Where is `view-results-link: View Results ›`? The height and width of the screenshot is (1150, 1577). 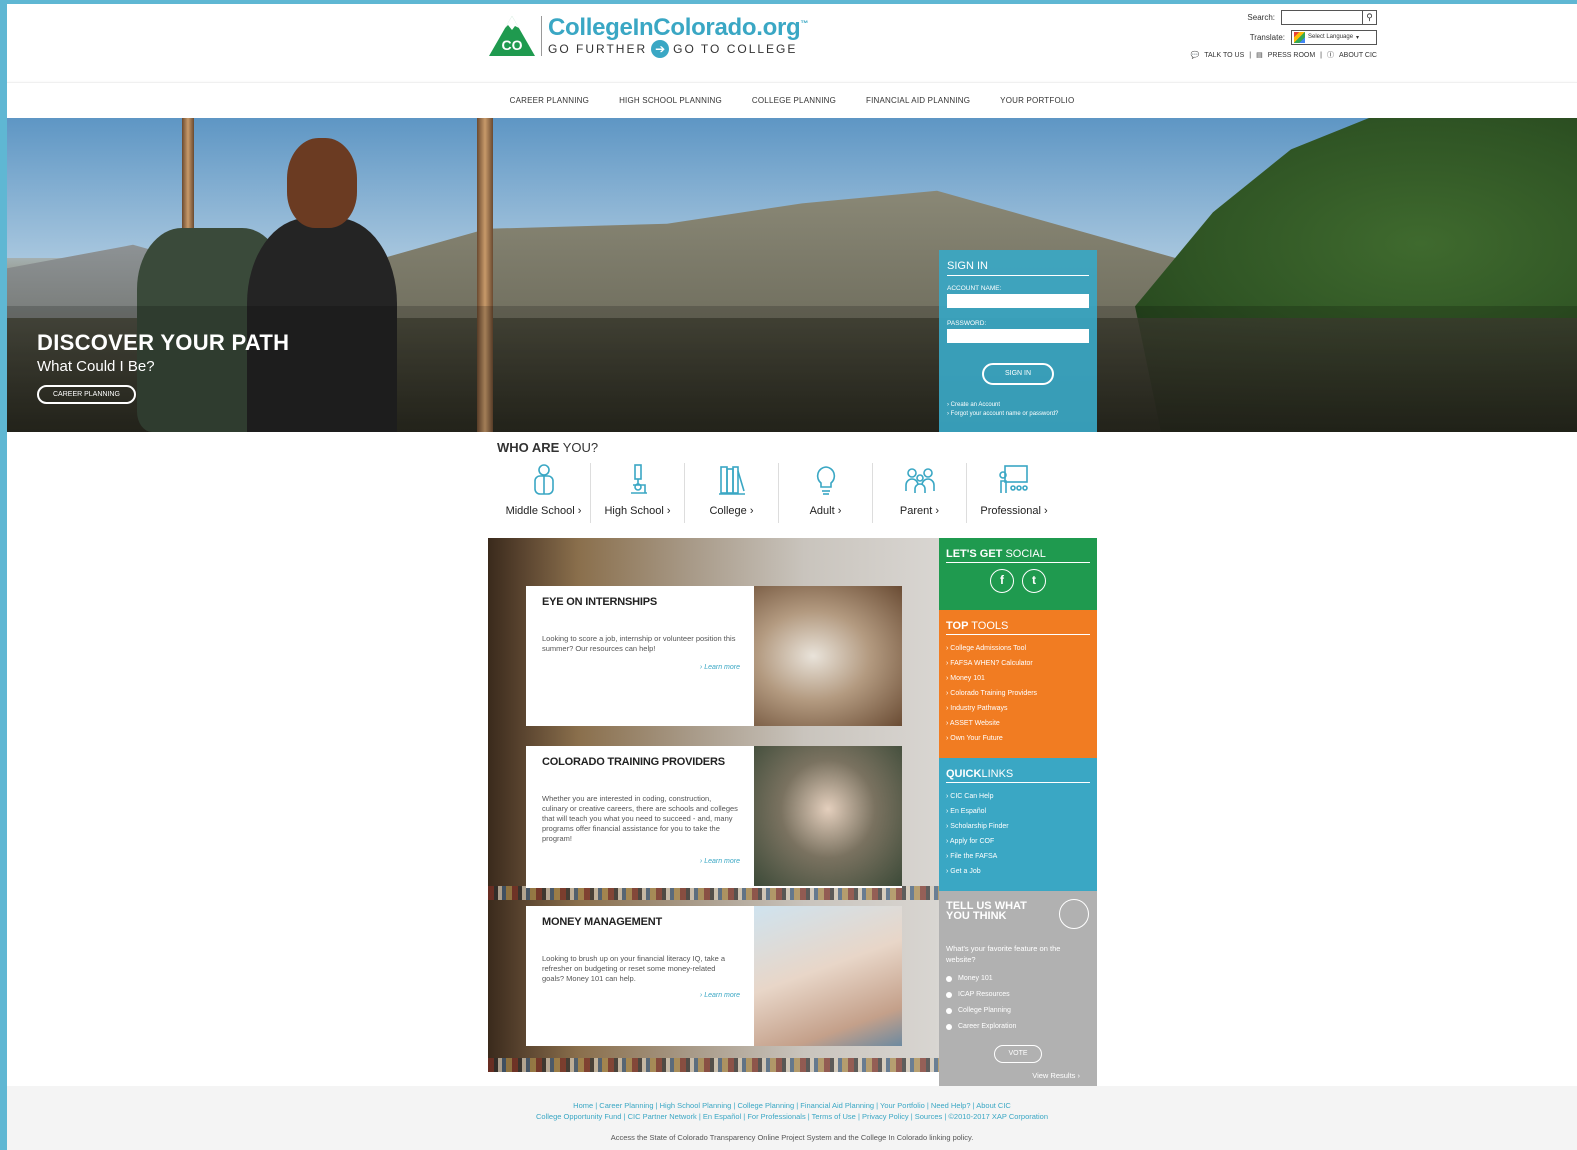
view-results-link: View Results › is located at coordinates (1013, 1075).